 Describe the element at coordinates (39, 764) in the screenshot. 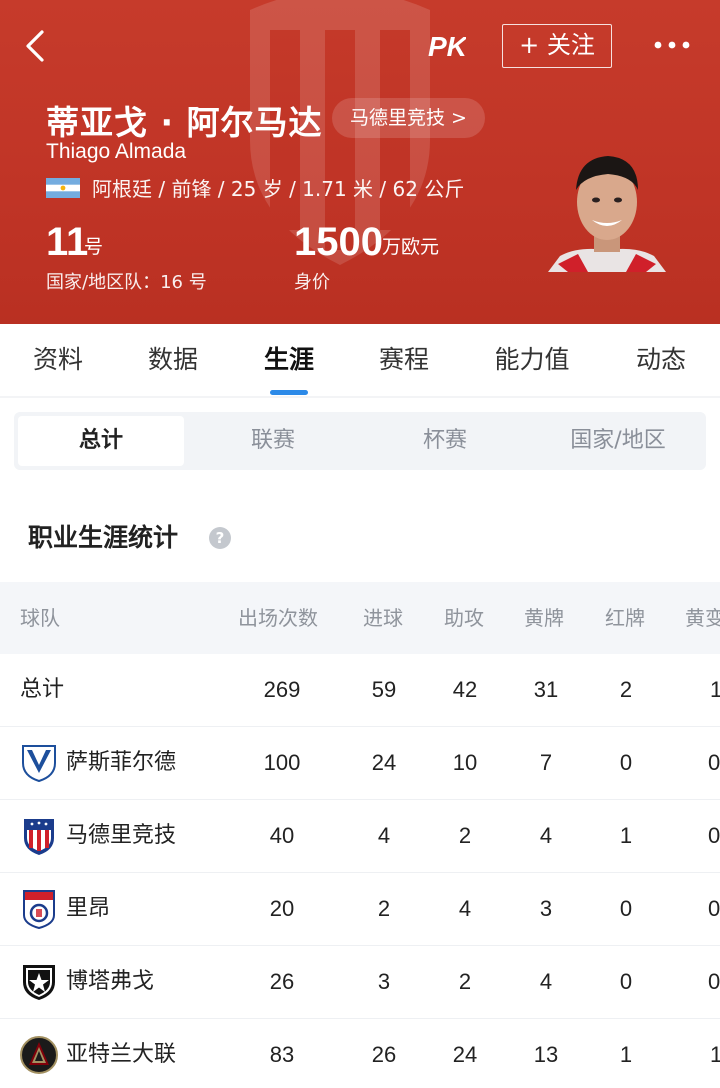

I see `velez-sarsfield-logo-icon` at that location.